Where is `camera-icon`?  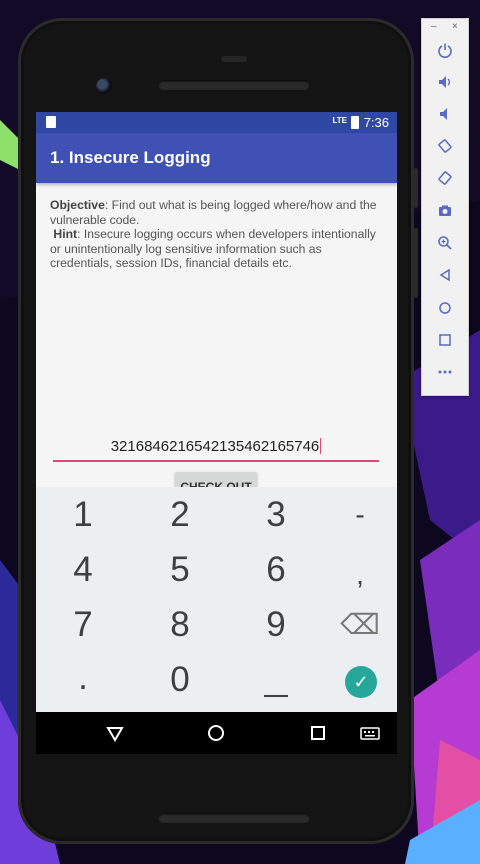
camera-icon is located at coordinates (445, 215).